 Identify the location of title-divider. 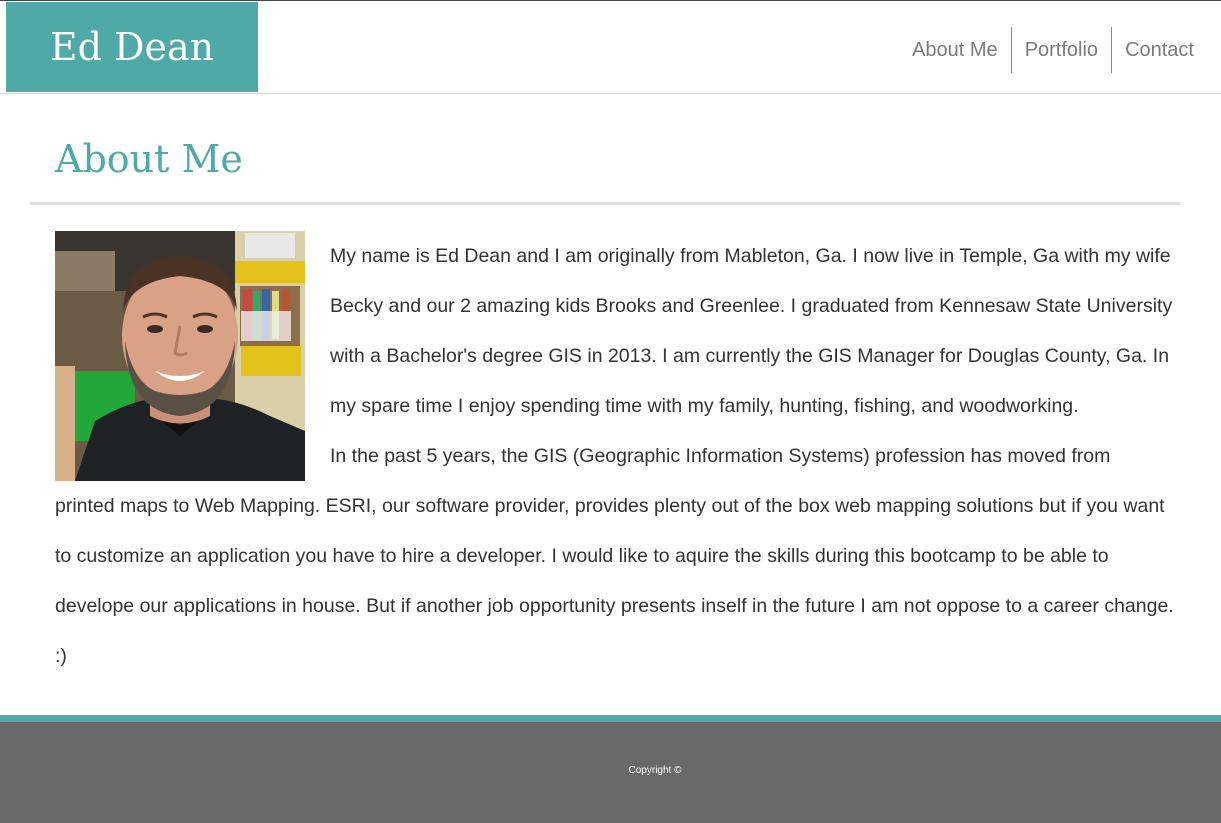
(605, 203).